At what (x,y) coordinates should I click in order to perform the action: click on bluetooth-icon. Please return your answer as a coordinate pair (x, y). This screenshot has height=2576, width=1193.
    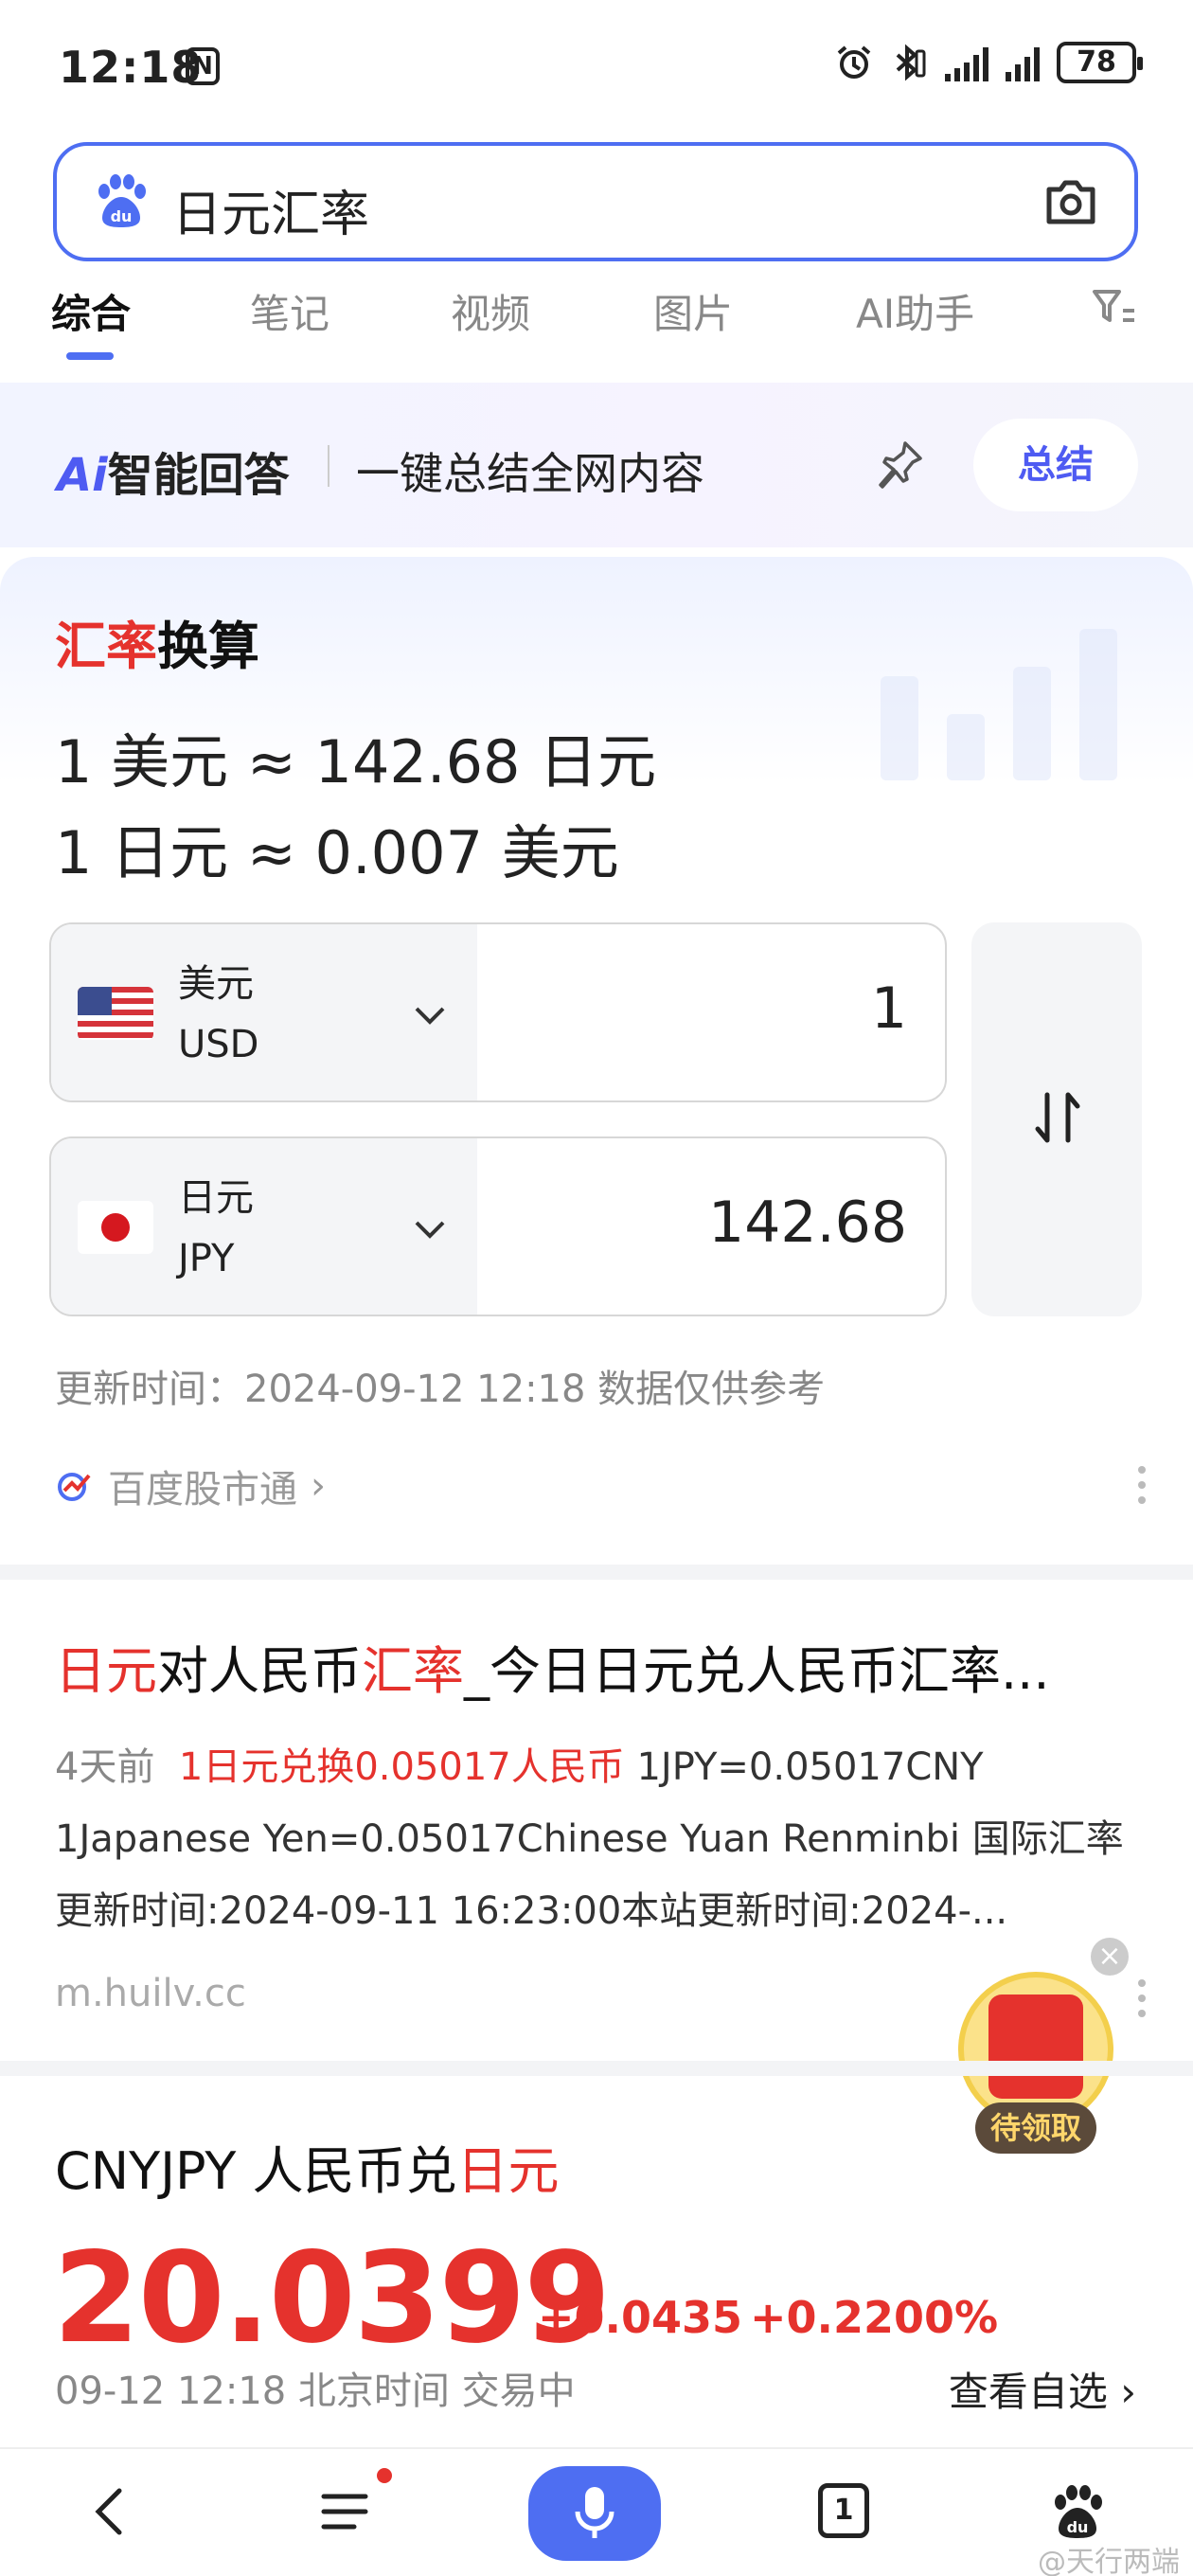
    Looking at the image, I should click on (911, 62).